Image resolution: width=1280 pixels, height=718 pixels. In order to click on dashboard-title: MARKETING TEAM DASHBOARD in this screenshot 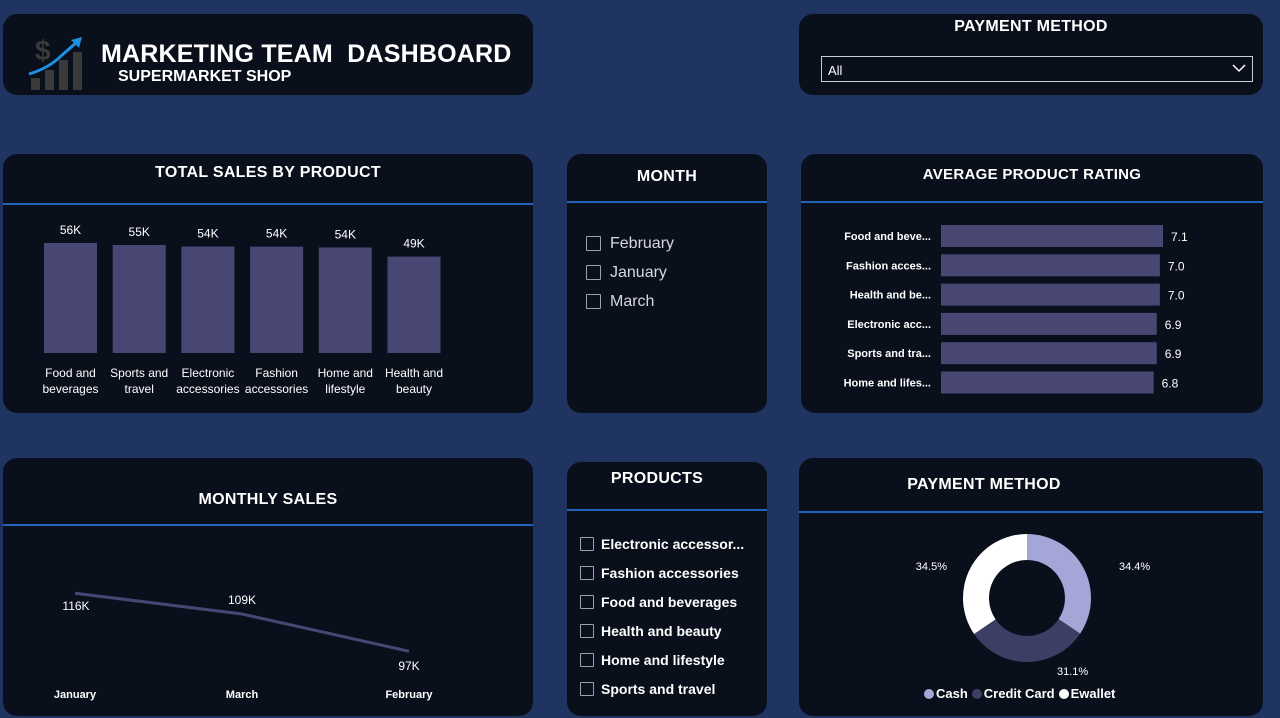, I will do `click(306, 54)`.